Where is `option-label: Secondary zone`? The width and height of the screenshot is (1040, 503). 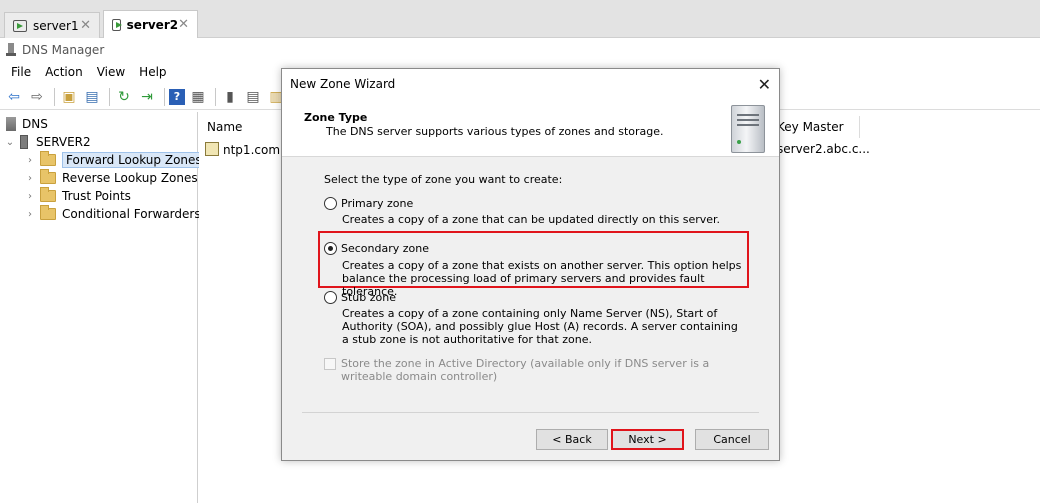
option-label: Secondary zone is located at coordinates (385, 248).